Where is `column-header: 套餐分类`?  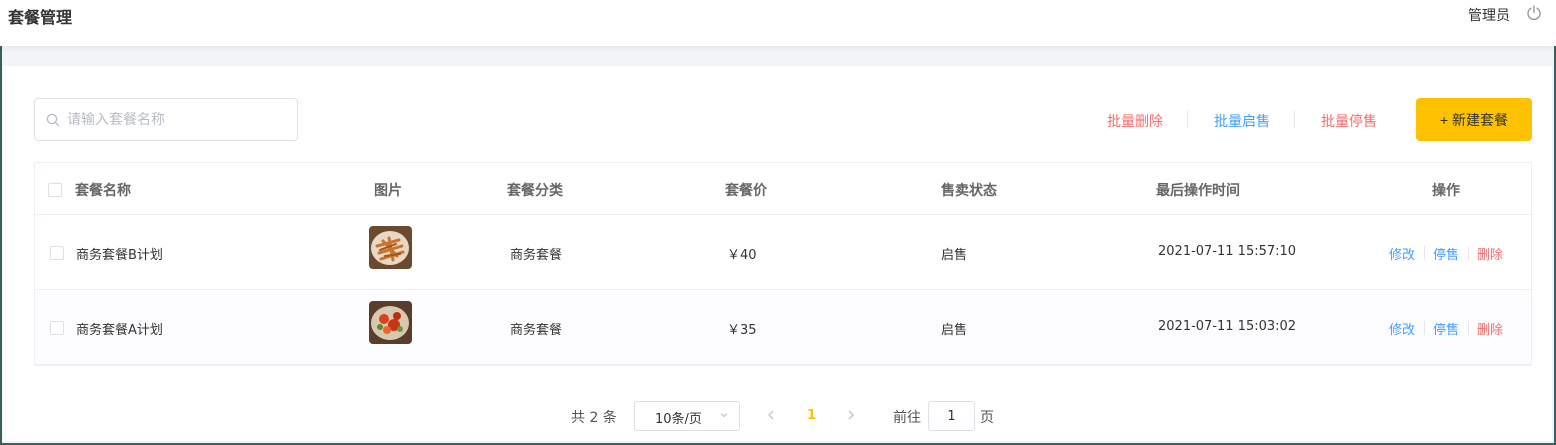 column-header: 套餐分类 is located at coordinates (535, 191).